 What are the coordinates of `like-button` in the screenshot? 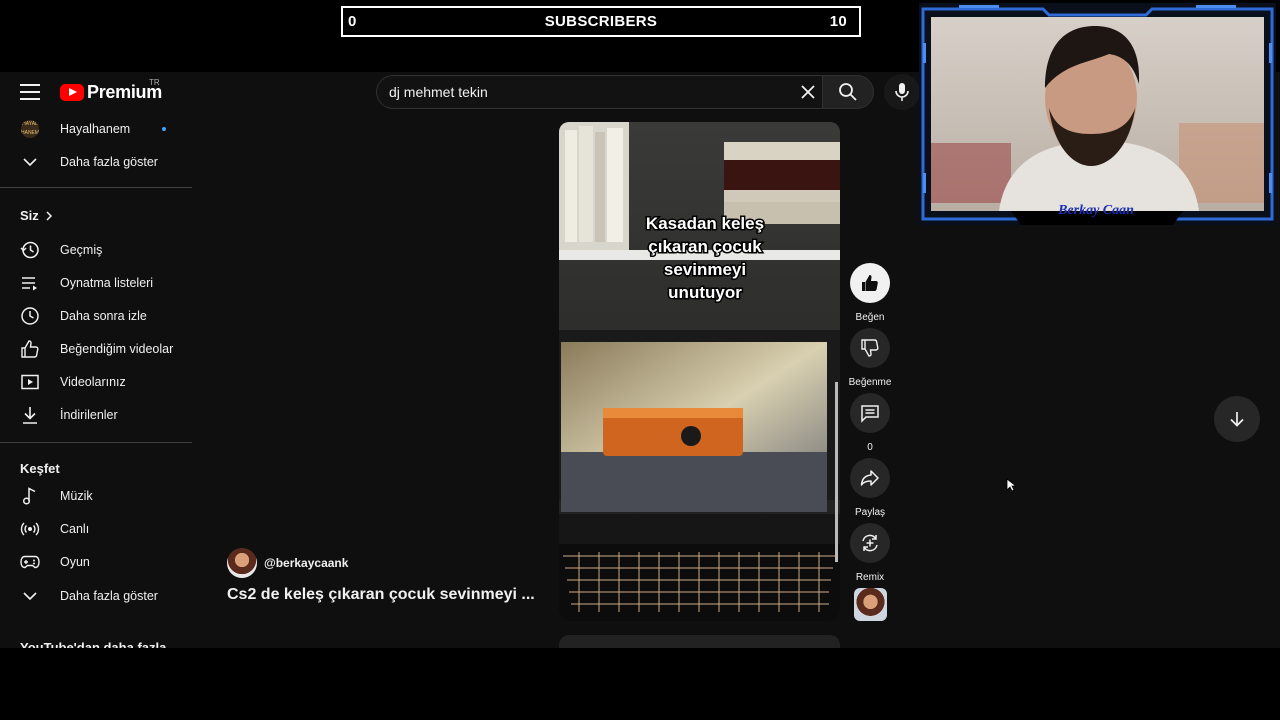 It's located at (870, 283).